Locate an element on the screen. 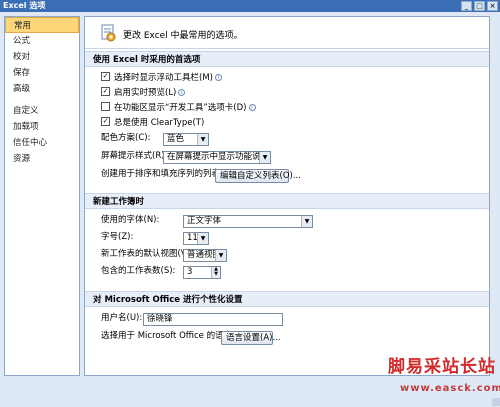 Image resolution: width=500 pixels, height=407 pixels. sidebar-item-trust-center: 信任中心 is located at coordinates (42, 143).